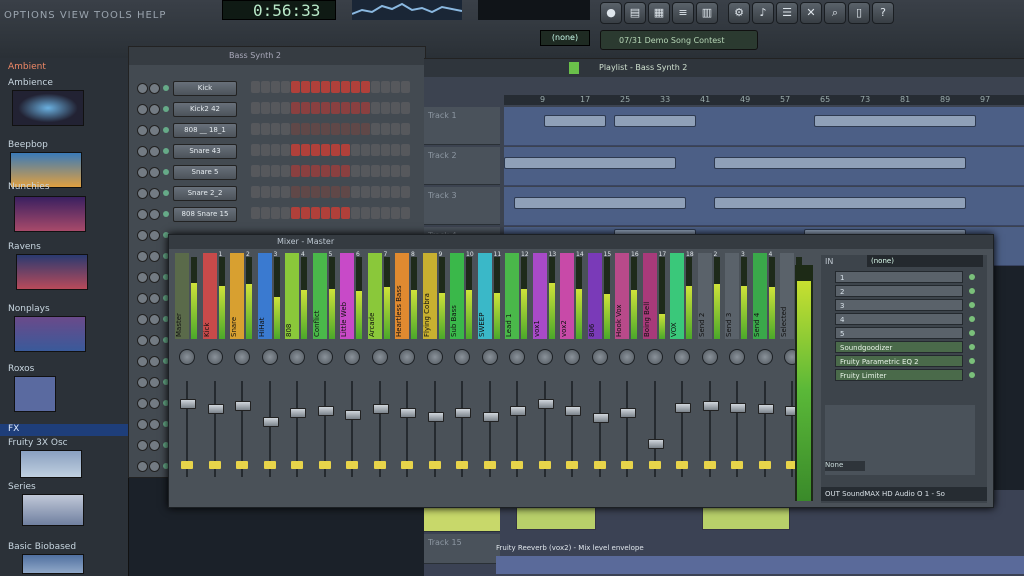 This screenshot has width=1024, height=576. What do you see at coordinates (166, 88) in the screenshot?
I see `channel-mute-led` at bounding box center [166, 88].